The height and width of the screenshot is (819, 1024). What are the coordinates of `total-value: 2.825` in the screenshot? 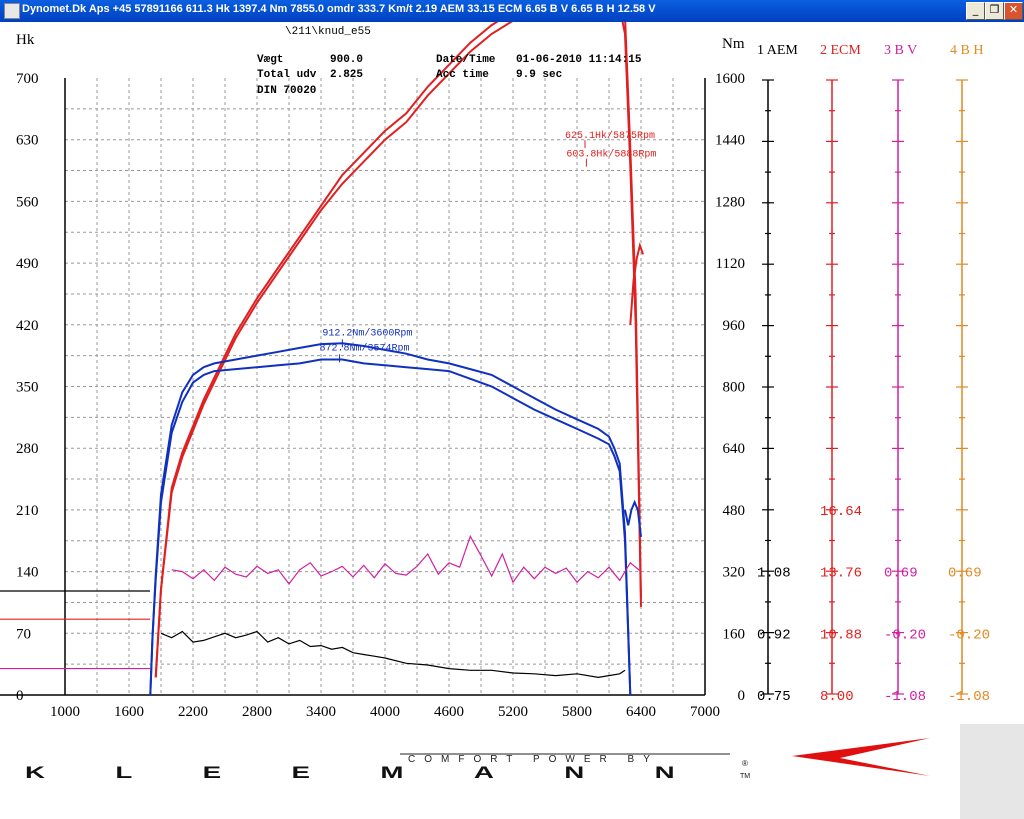 It's located at (346, 75).